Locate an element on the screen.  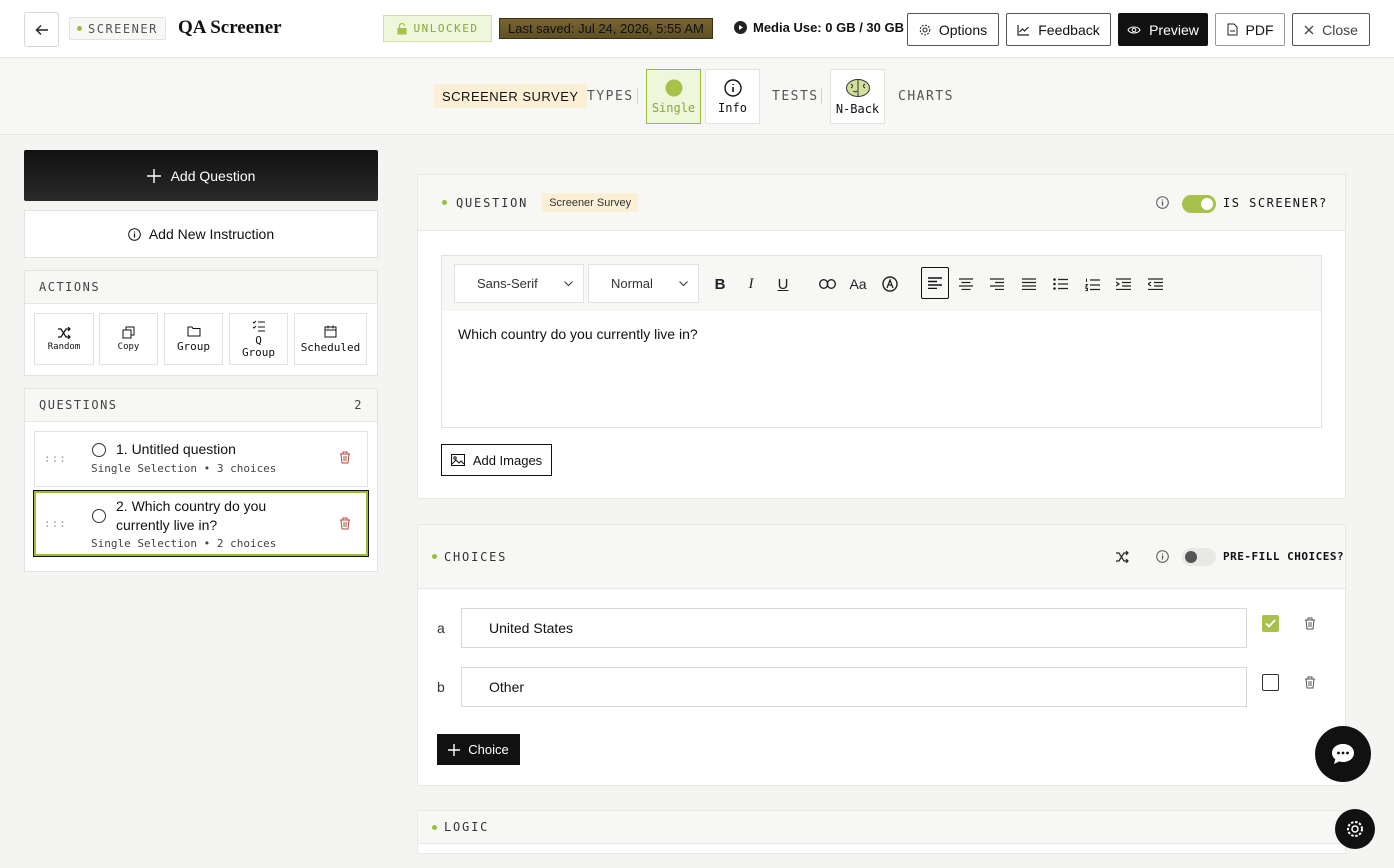
tab-nback: N-Back is located at coordinates (857, 96).